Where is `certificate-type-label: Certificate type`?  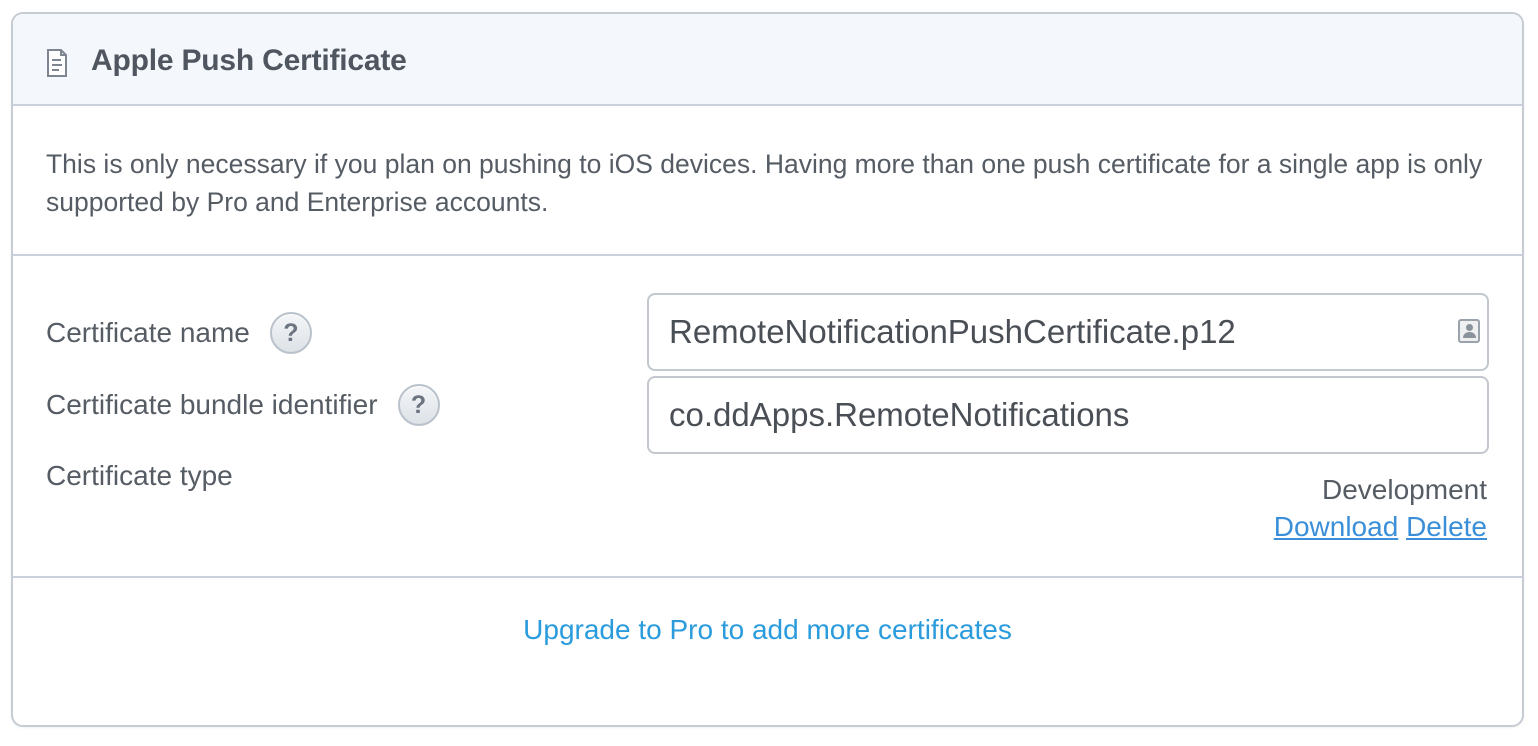 certificate-type-label: Certificate type is located at coordinates (139, 476).